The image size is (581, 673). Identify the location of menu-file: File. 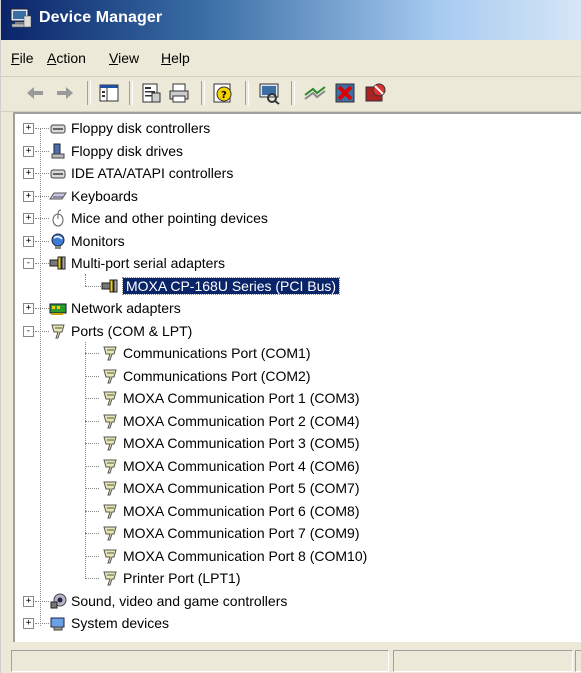
(22, 58).